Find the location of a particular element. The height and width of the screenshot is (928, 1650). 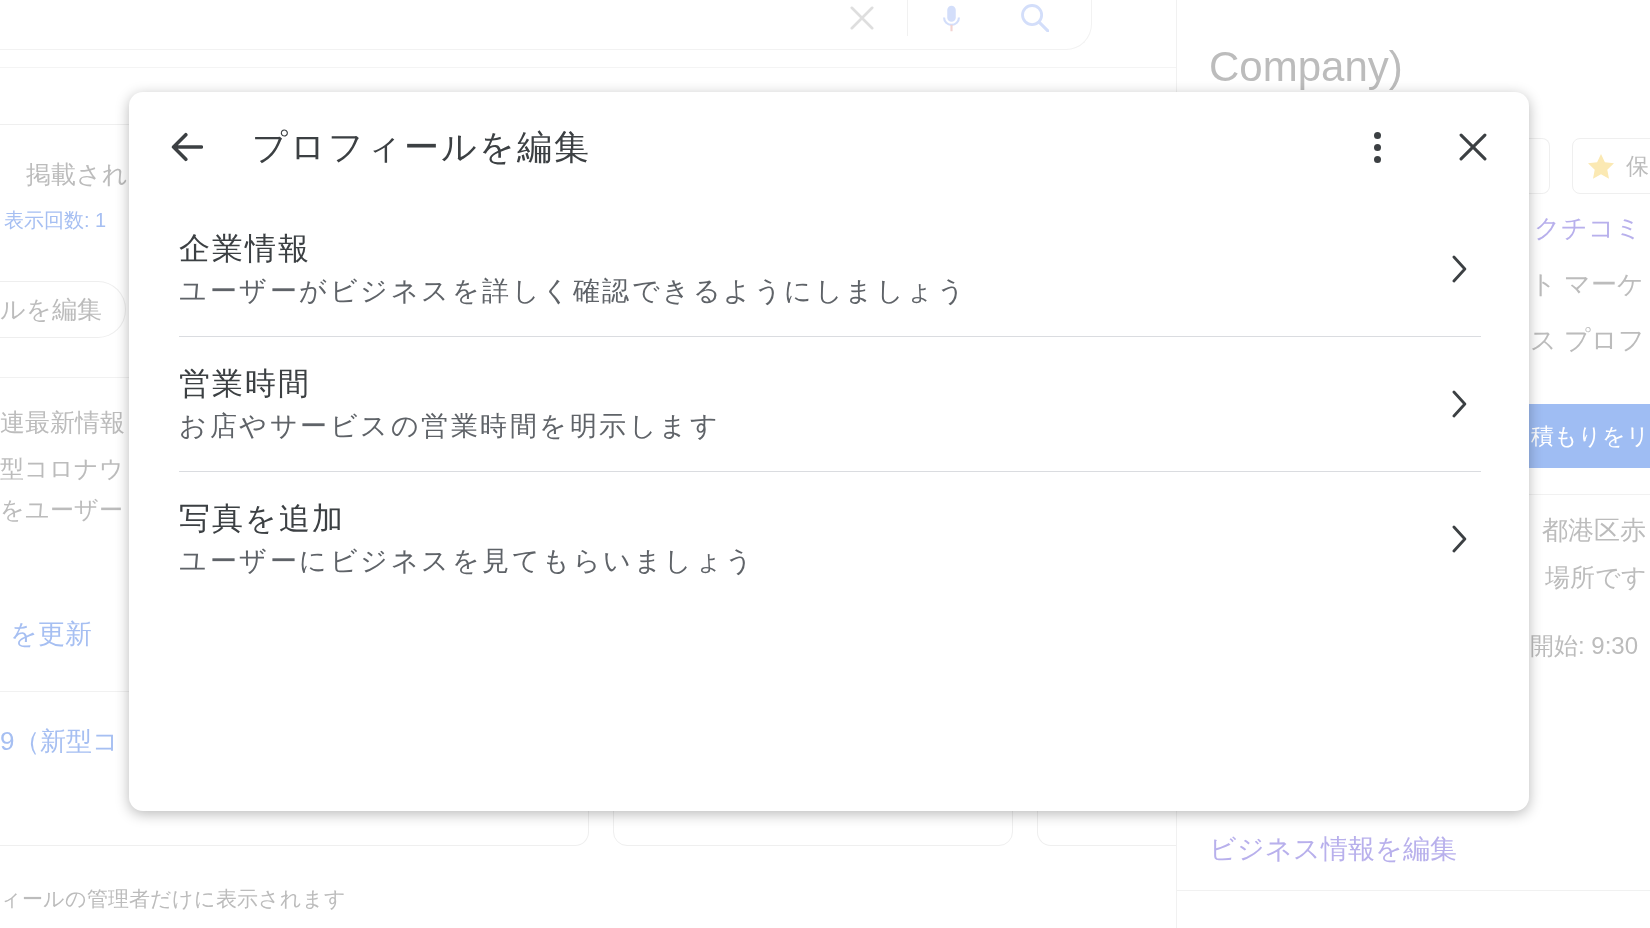

edit-info-link: ビジネス情報を編集 is located at coordinates (1333, 849).